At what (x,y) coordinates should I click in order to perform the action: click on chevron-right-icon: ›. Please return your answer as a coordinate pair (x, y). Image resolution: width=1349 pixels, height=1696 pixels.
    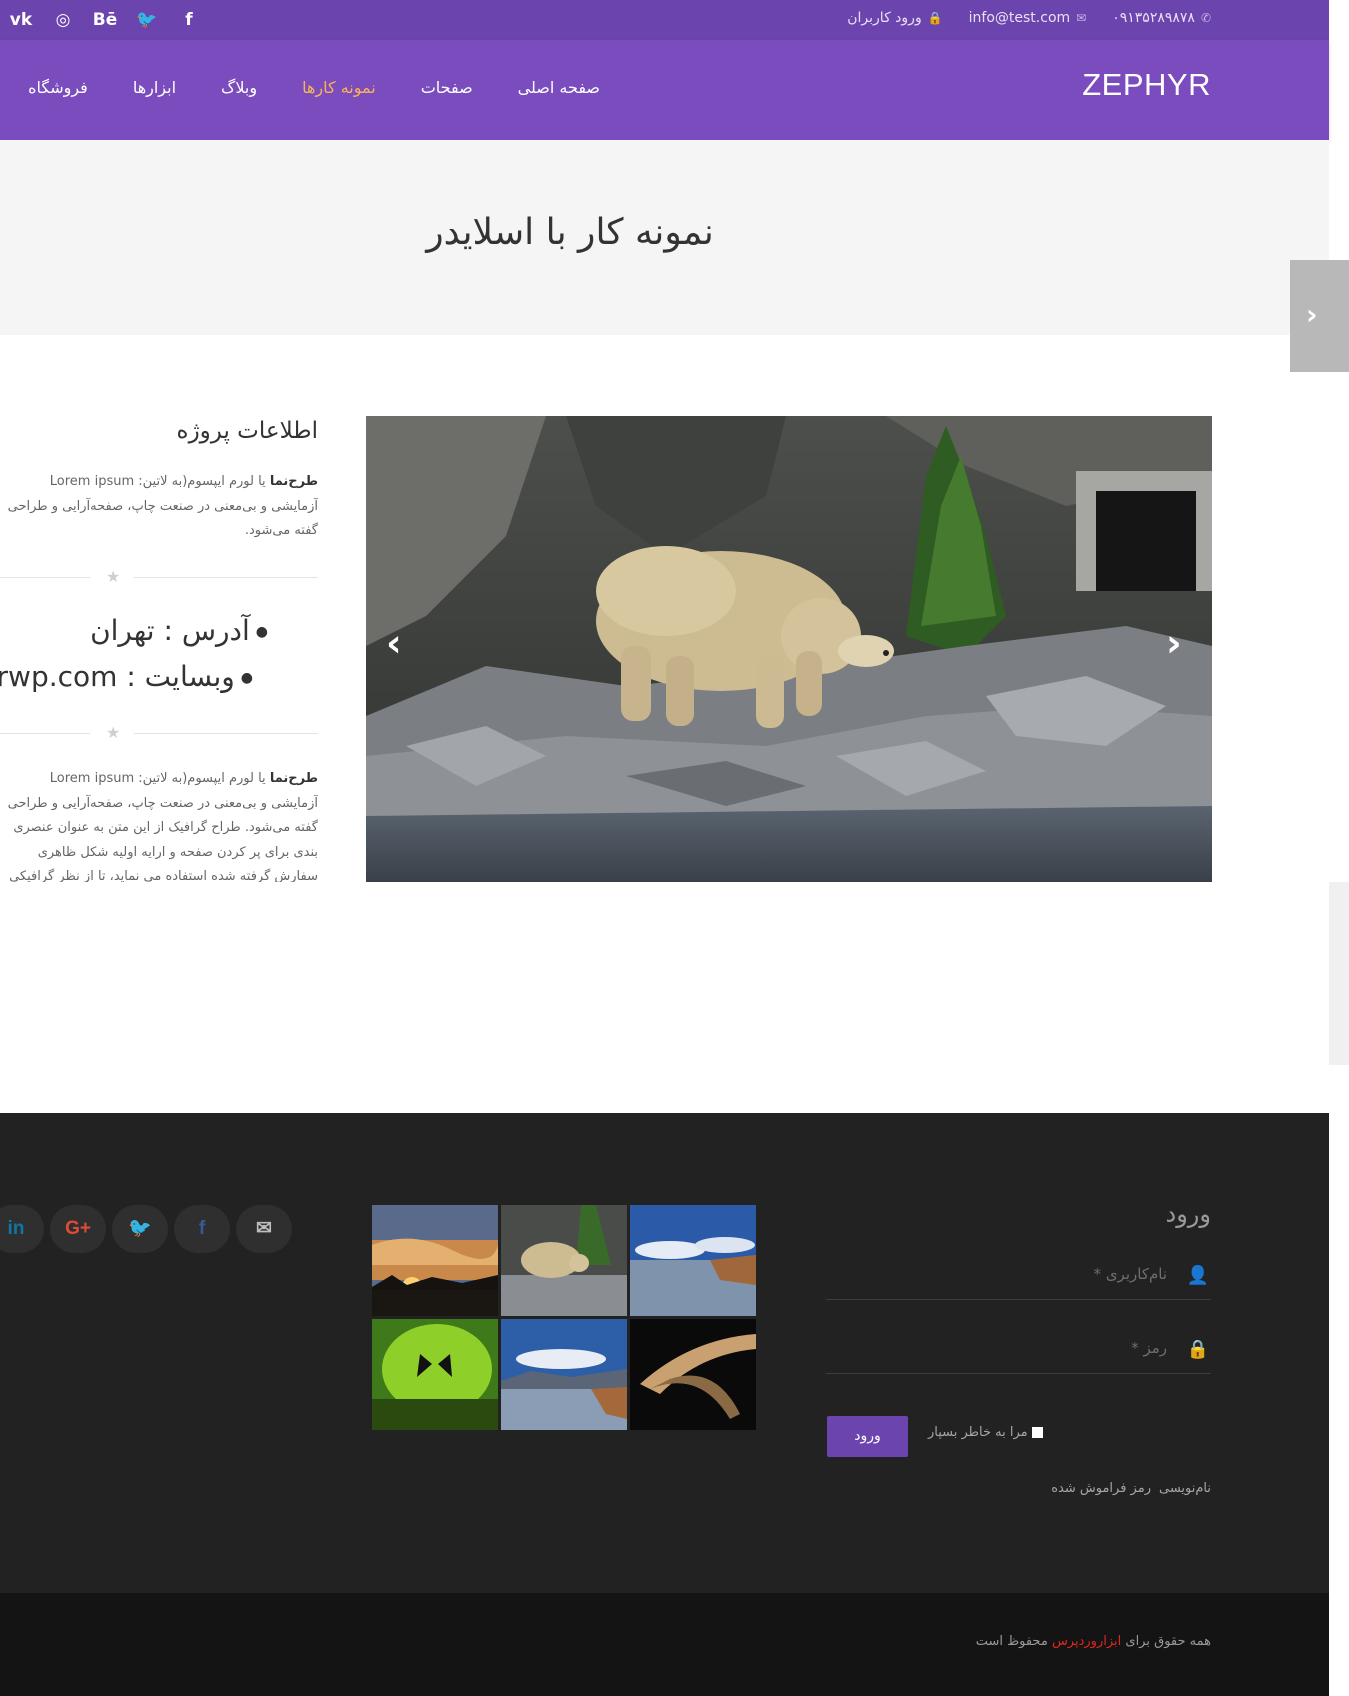
    Looking at the image, I should click on (1312, 314).